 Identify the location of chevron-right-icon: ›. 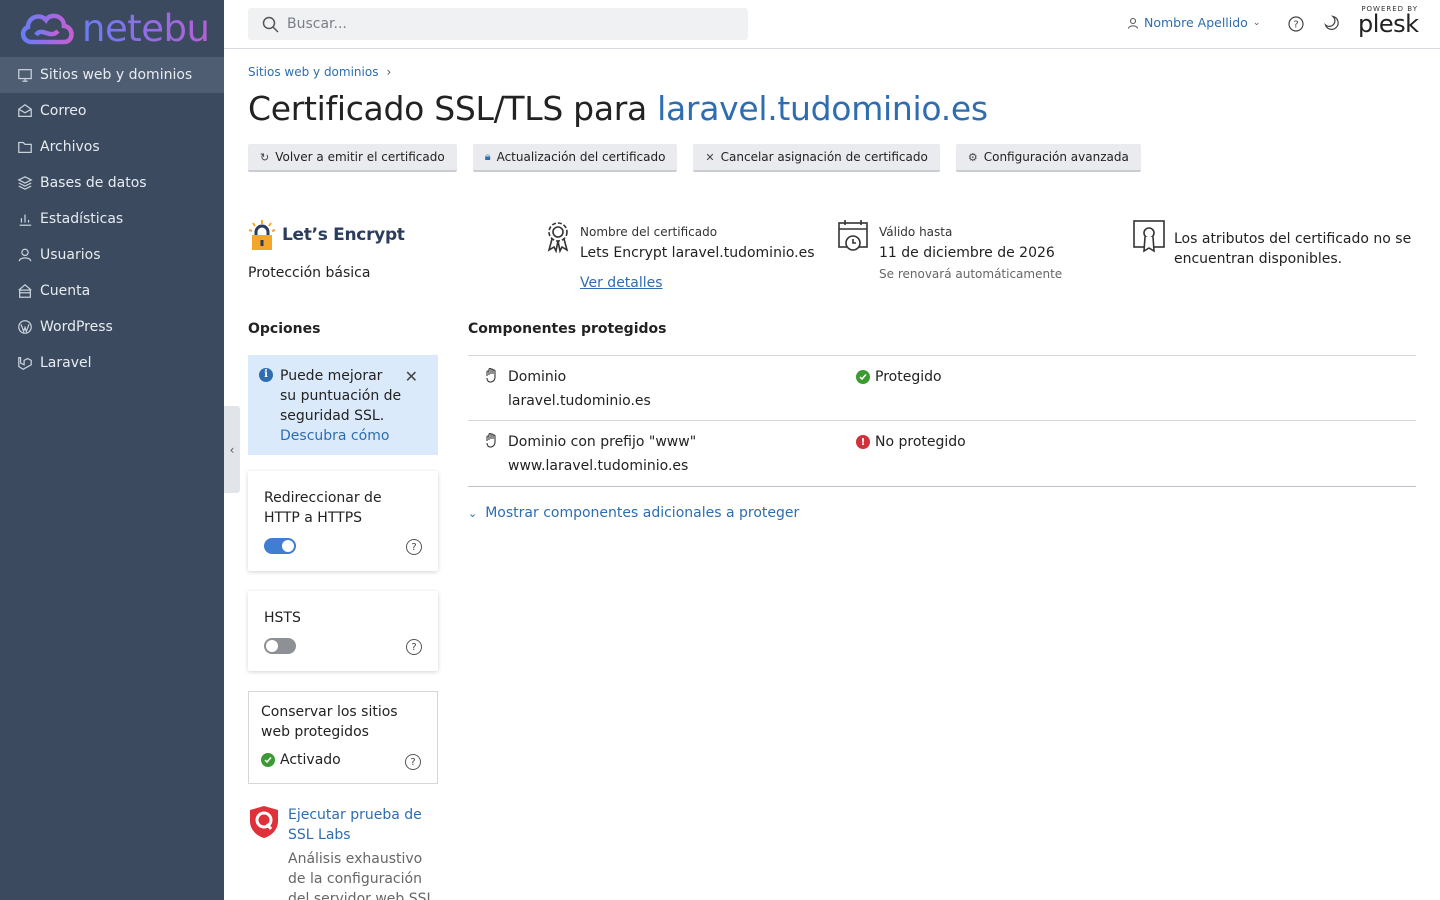
(389, 72).